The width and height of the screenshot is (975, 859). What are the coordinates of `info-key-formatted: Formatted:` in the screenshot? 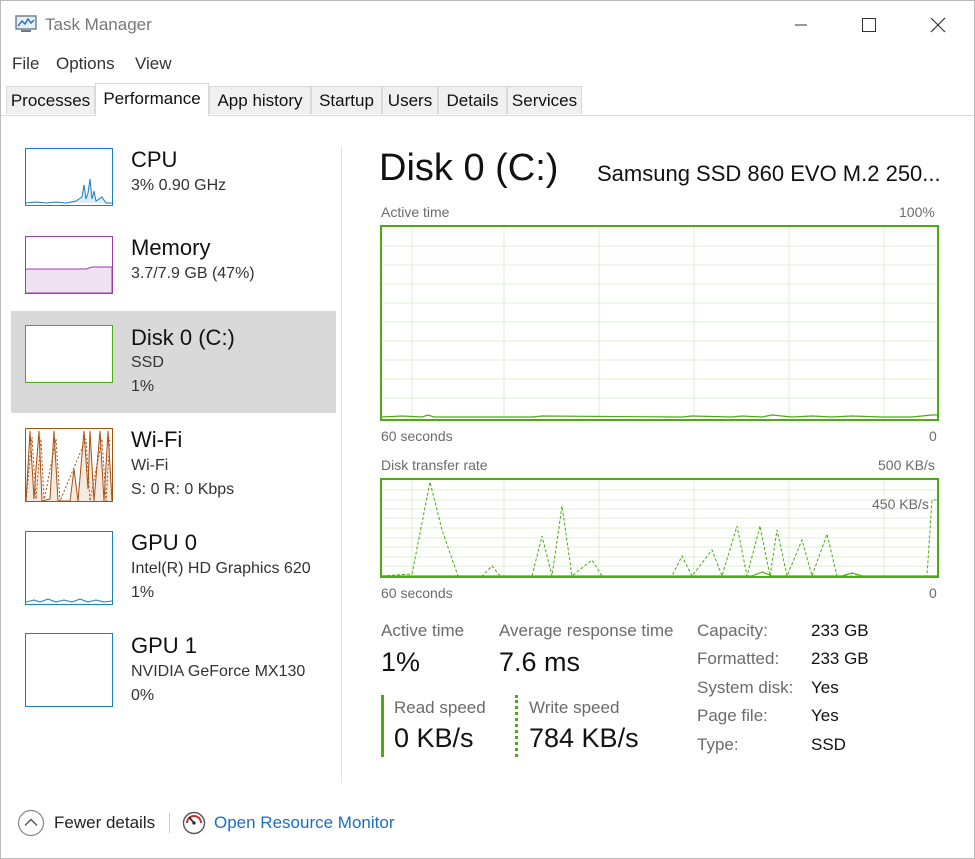 It's located at (738, 658).